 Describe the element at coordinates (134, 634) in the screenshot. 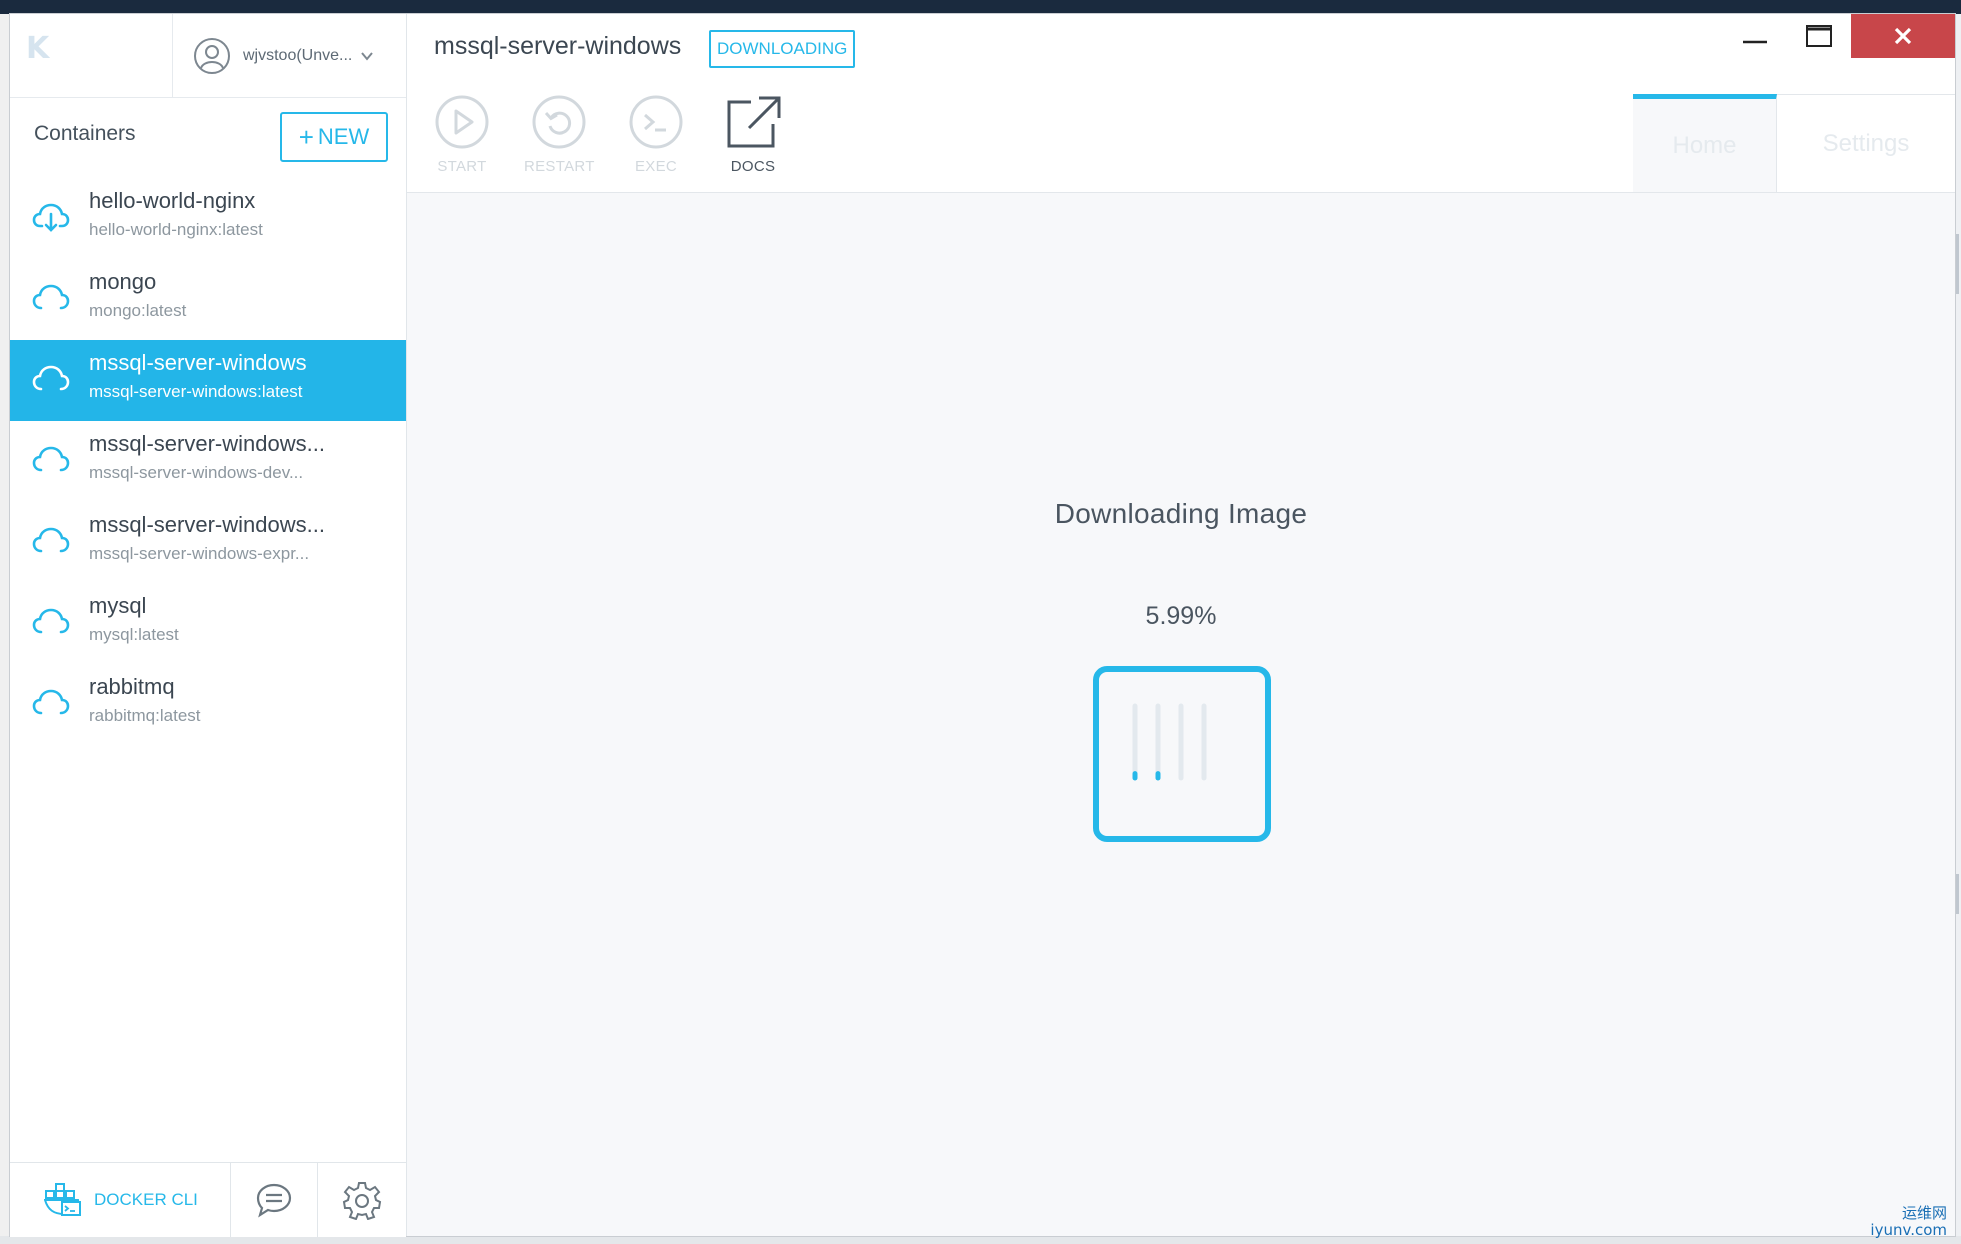

I see `container-image: mysql:latest` at that location.